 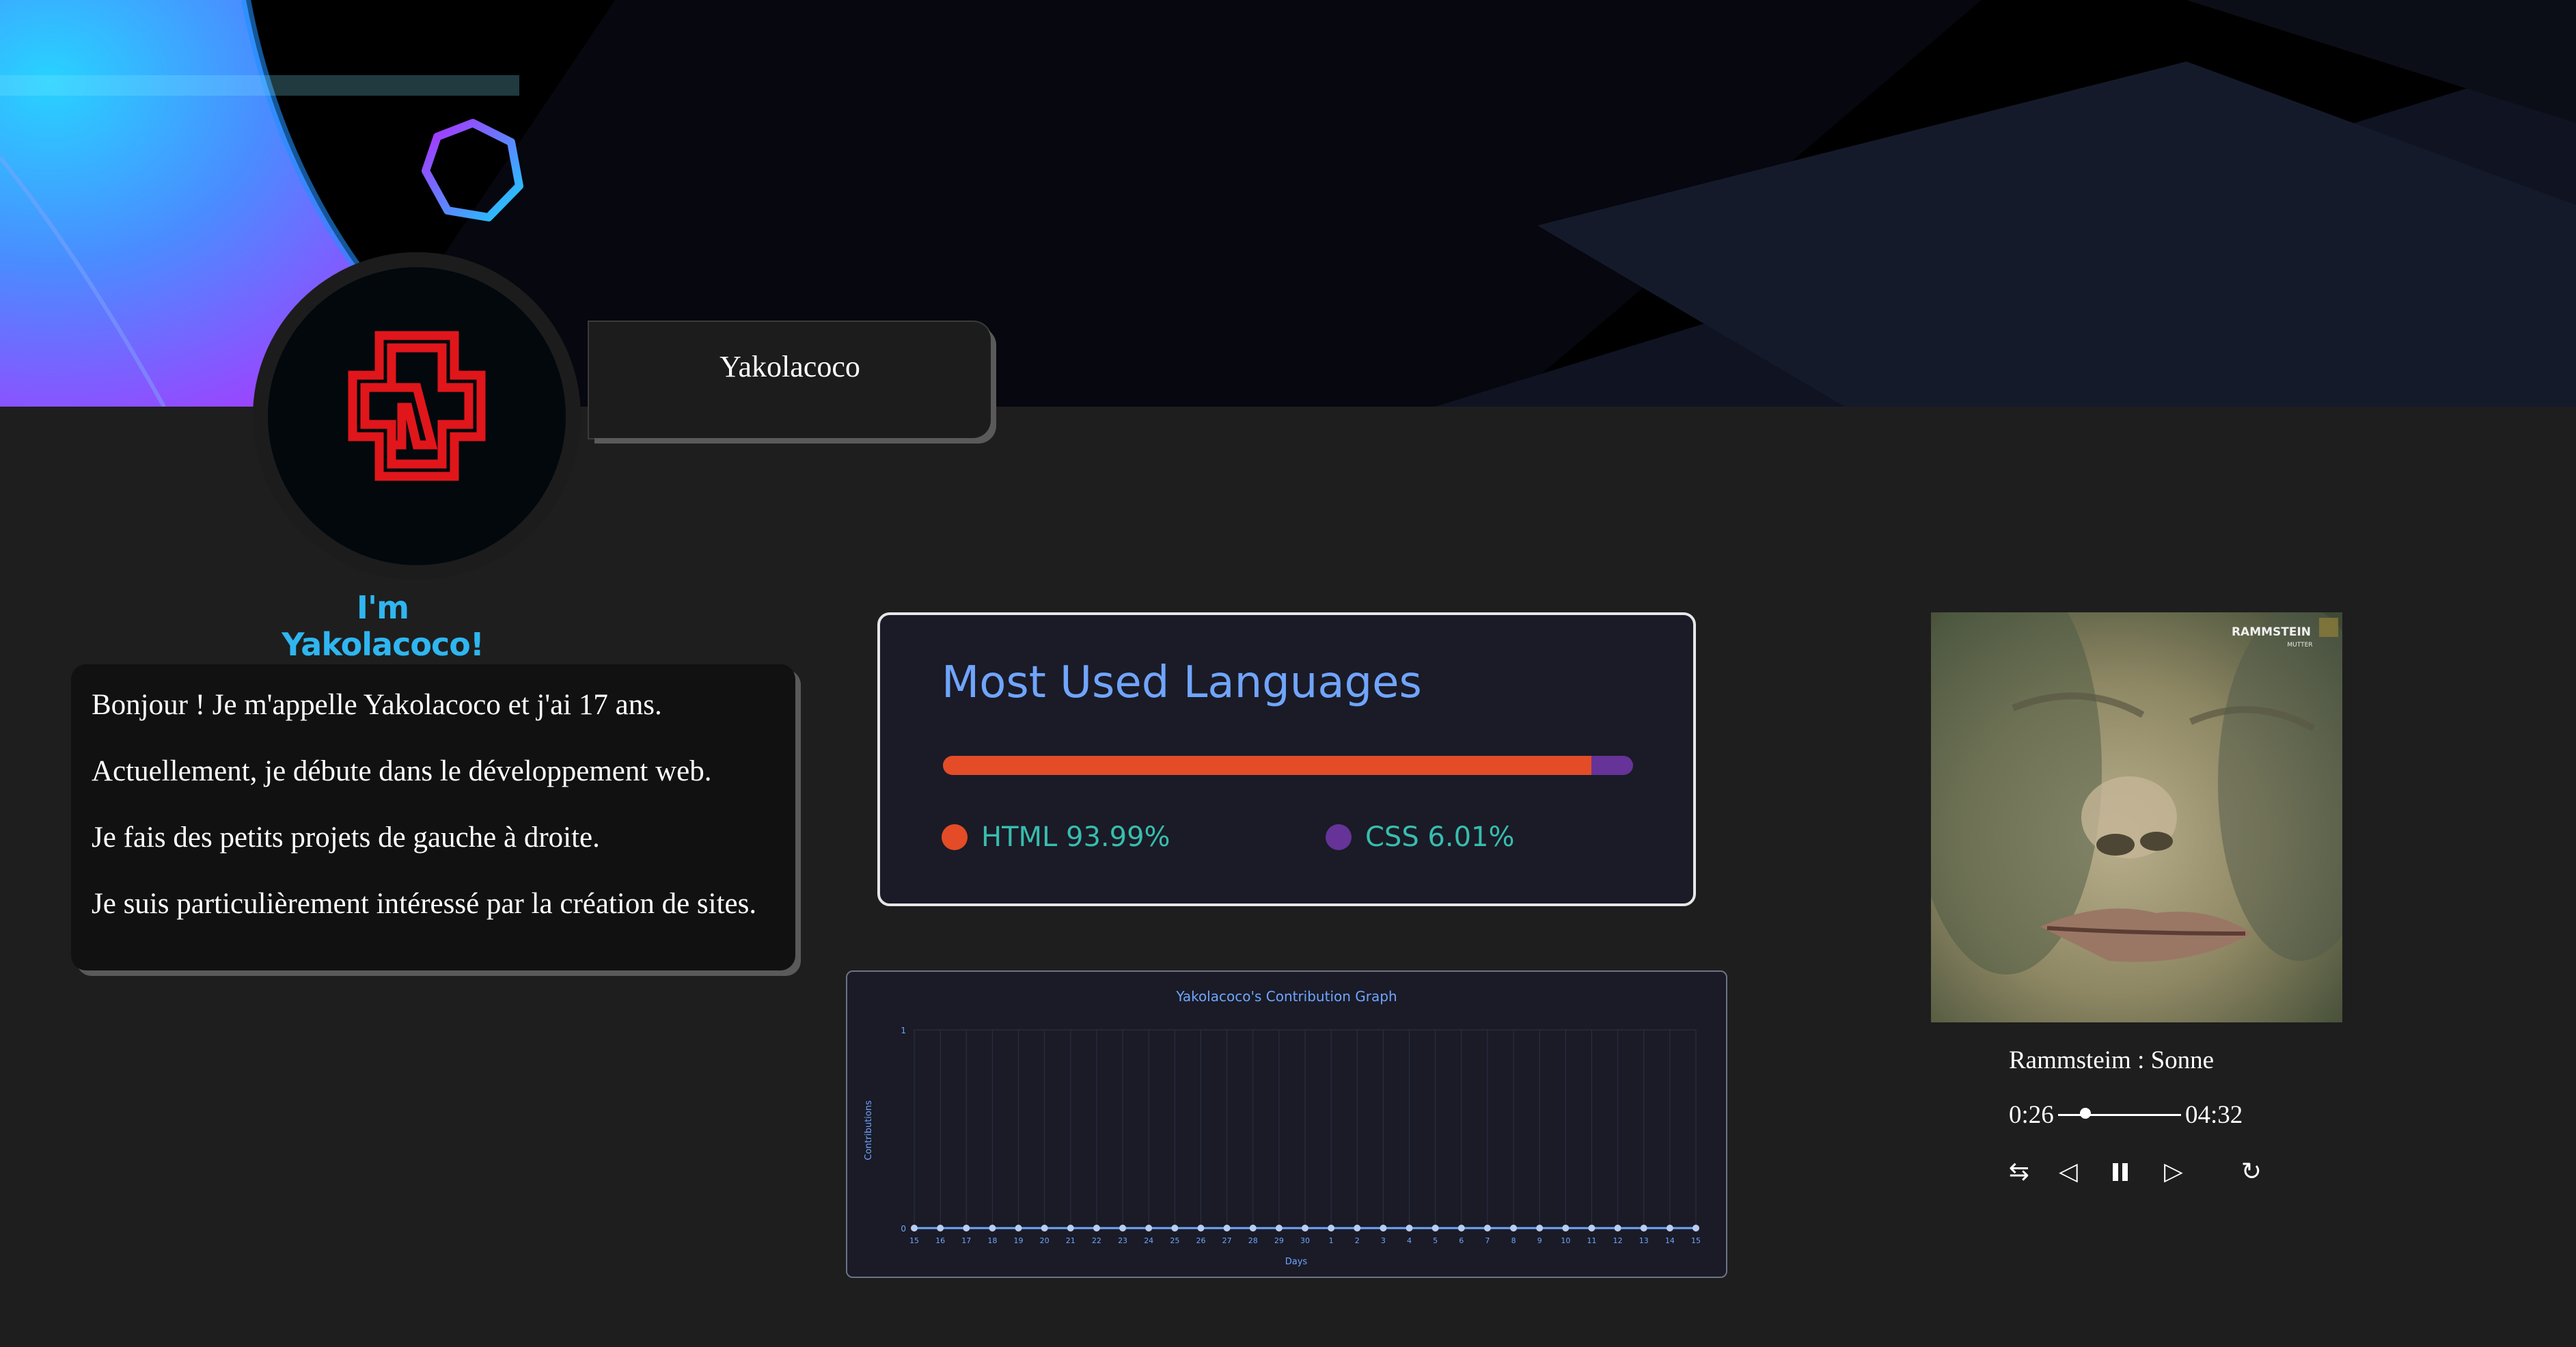 What do you see at coordinates (1592, 1240) in the screenshot?
I see `x-tick-label: 11` at bounding box center [1592, 1240].